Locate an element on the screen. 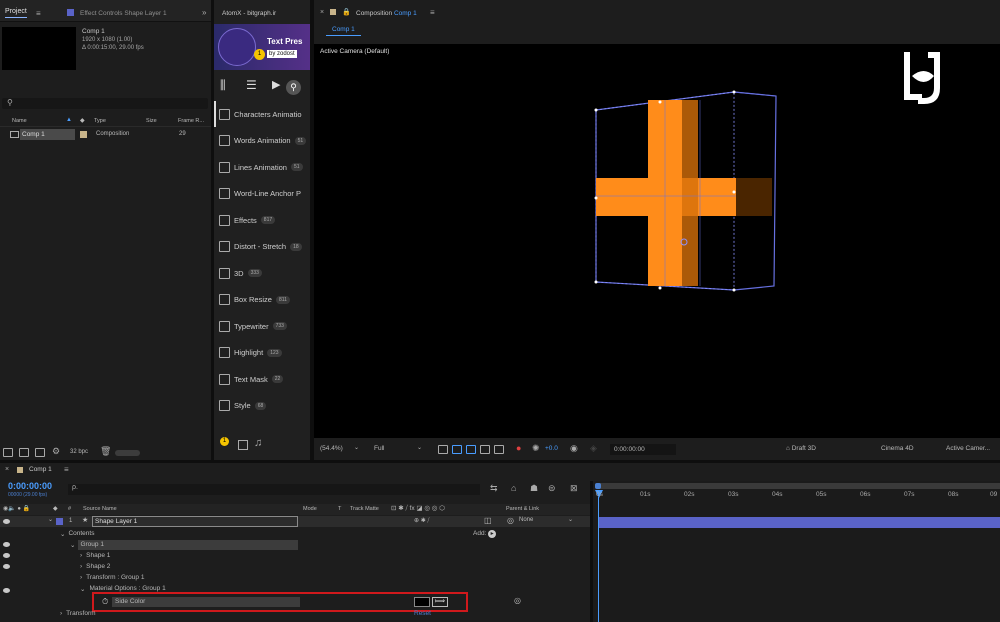 The height and width of the screenshot is (622, 1000). layer-duration-bar is located at coordinates (799, 522).